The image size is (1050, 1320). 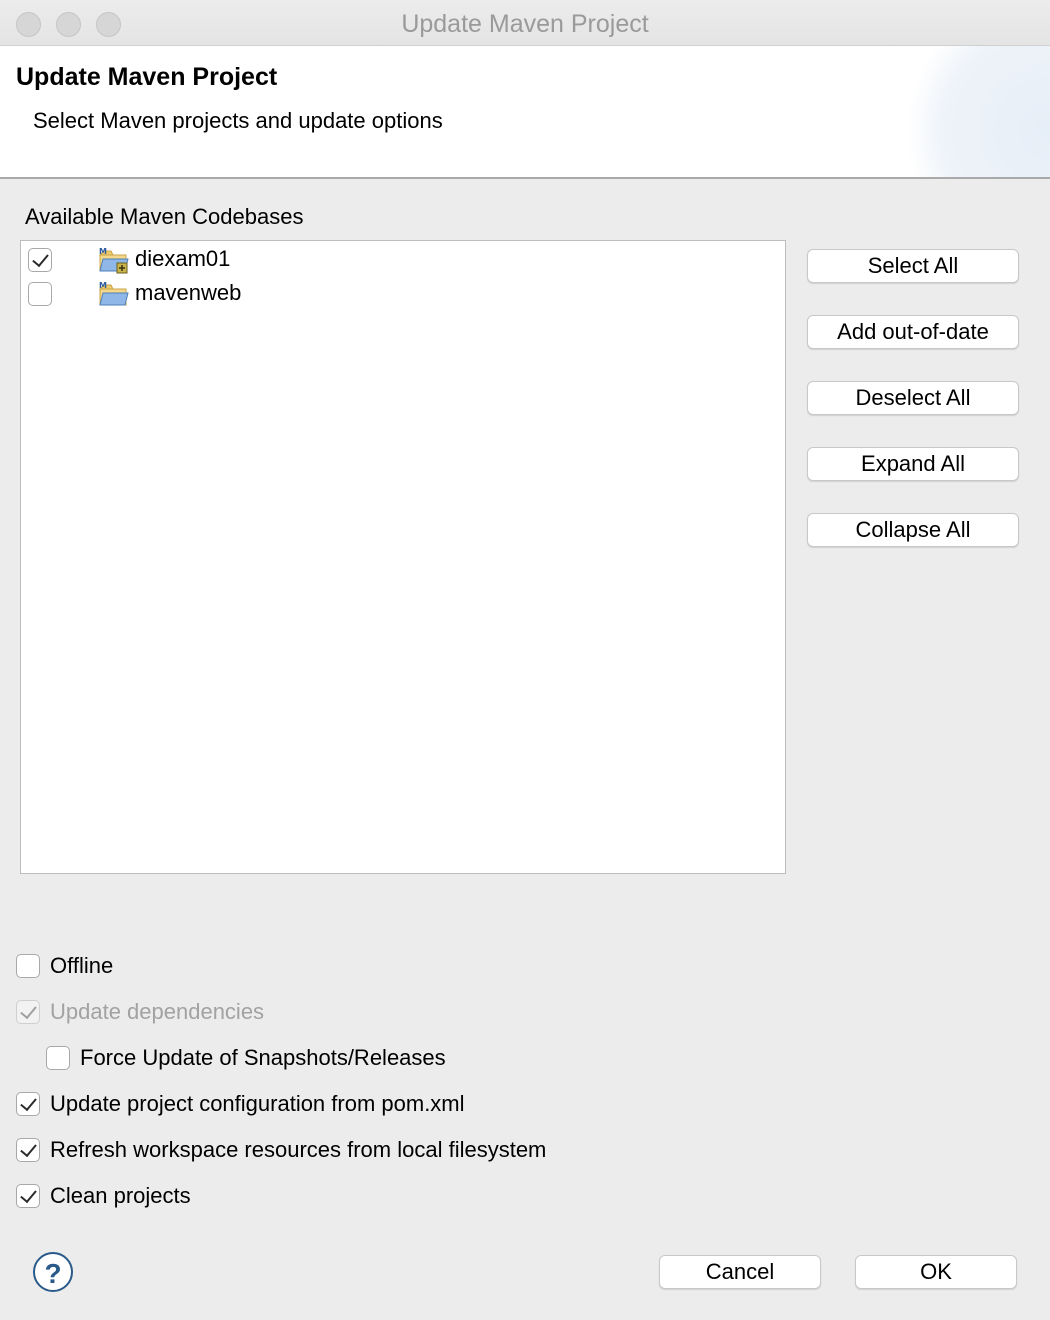 I want to click on tree-item-label: mavenweb, so click(x=188, y=292).